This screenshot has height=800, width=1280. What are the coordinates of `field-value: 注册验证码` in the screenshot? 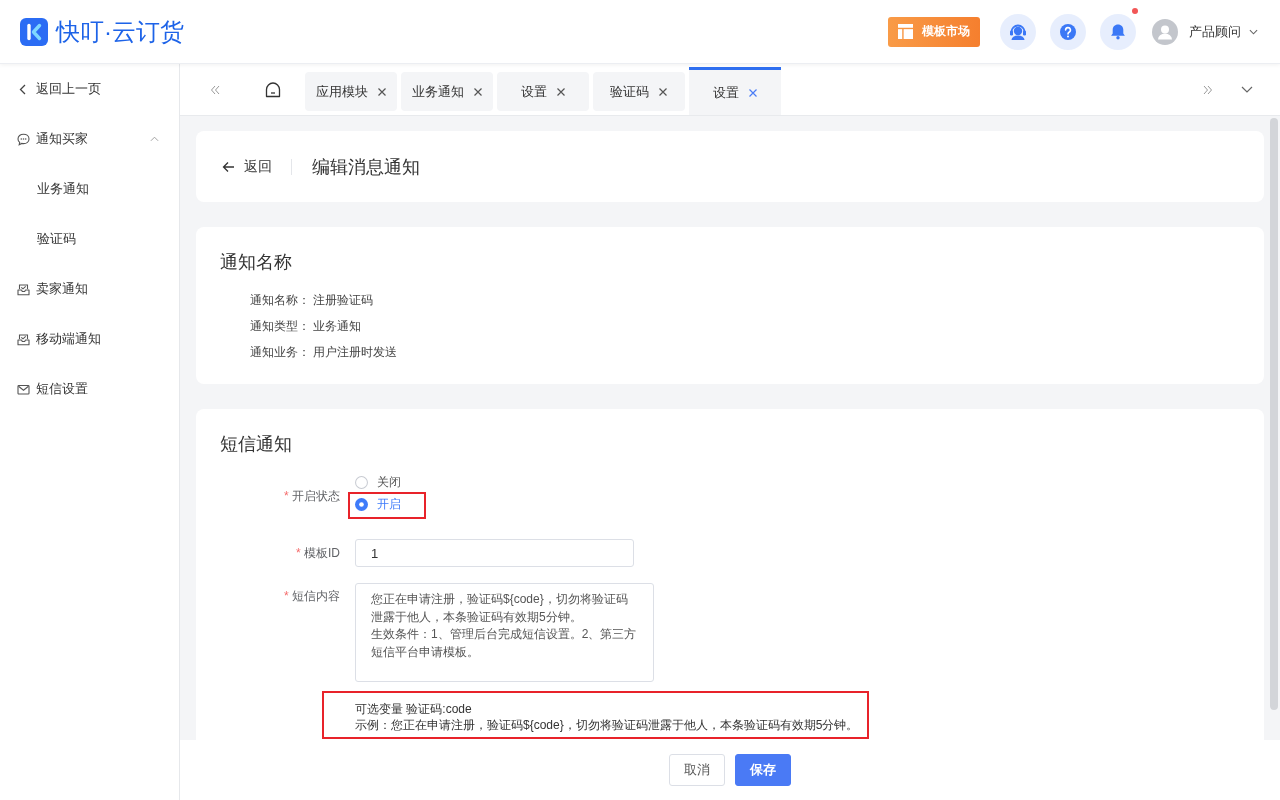 It's located at (343, 300).